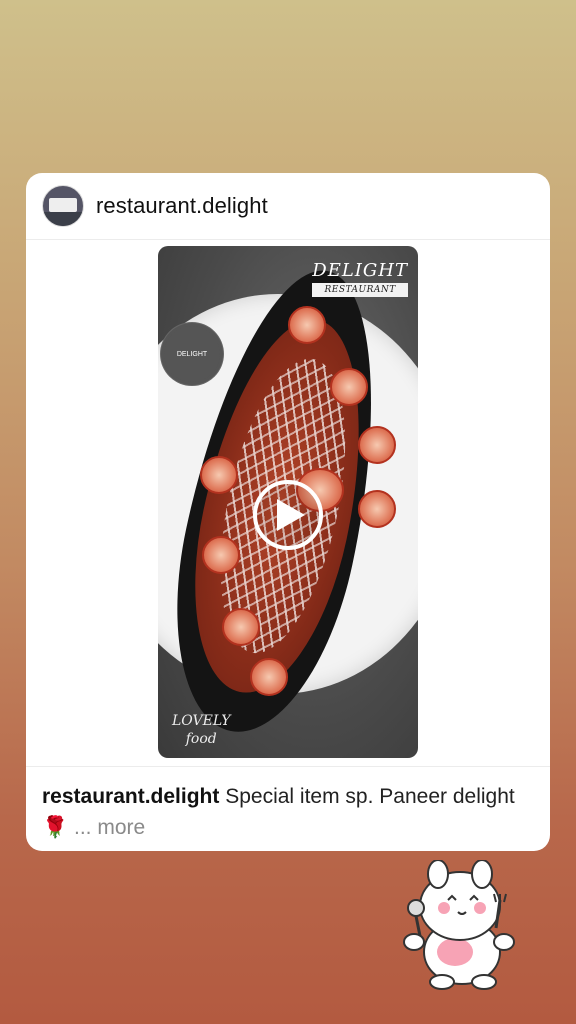  I want to click on rose-emoji: 🌹, so click(55, 827).